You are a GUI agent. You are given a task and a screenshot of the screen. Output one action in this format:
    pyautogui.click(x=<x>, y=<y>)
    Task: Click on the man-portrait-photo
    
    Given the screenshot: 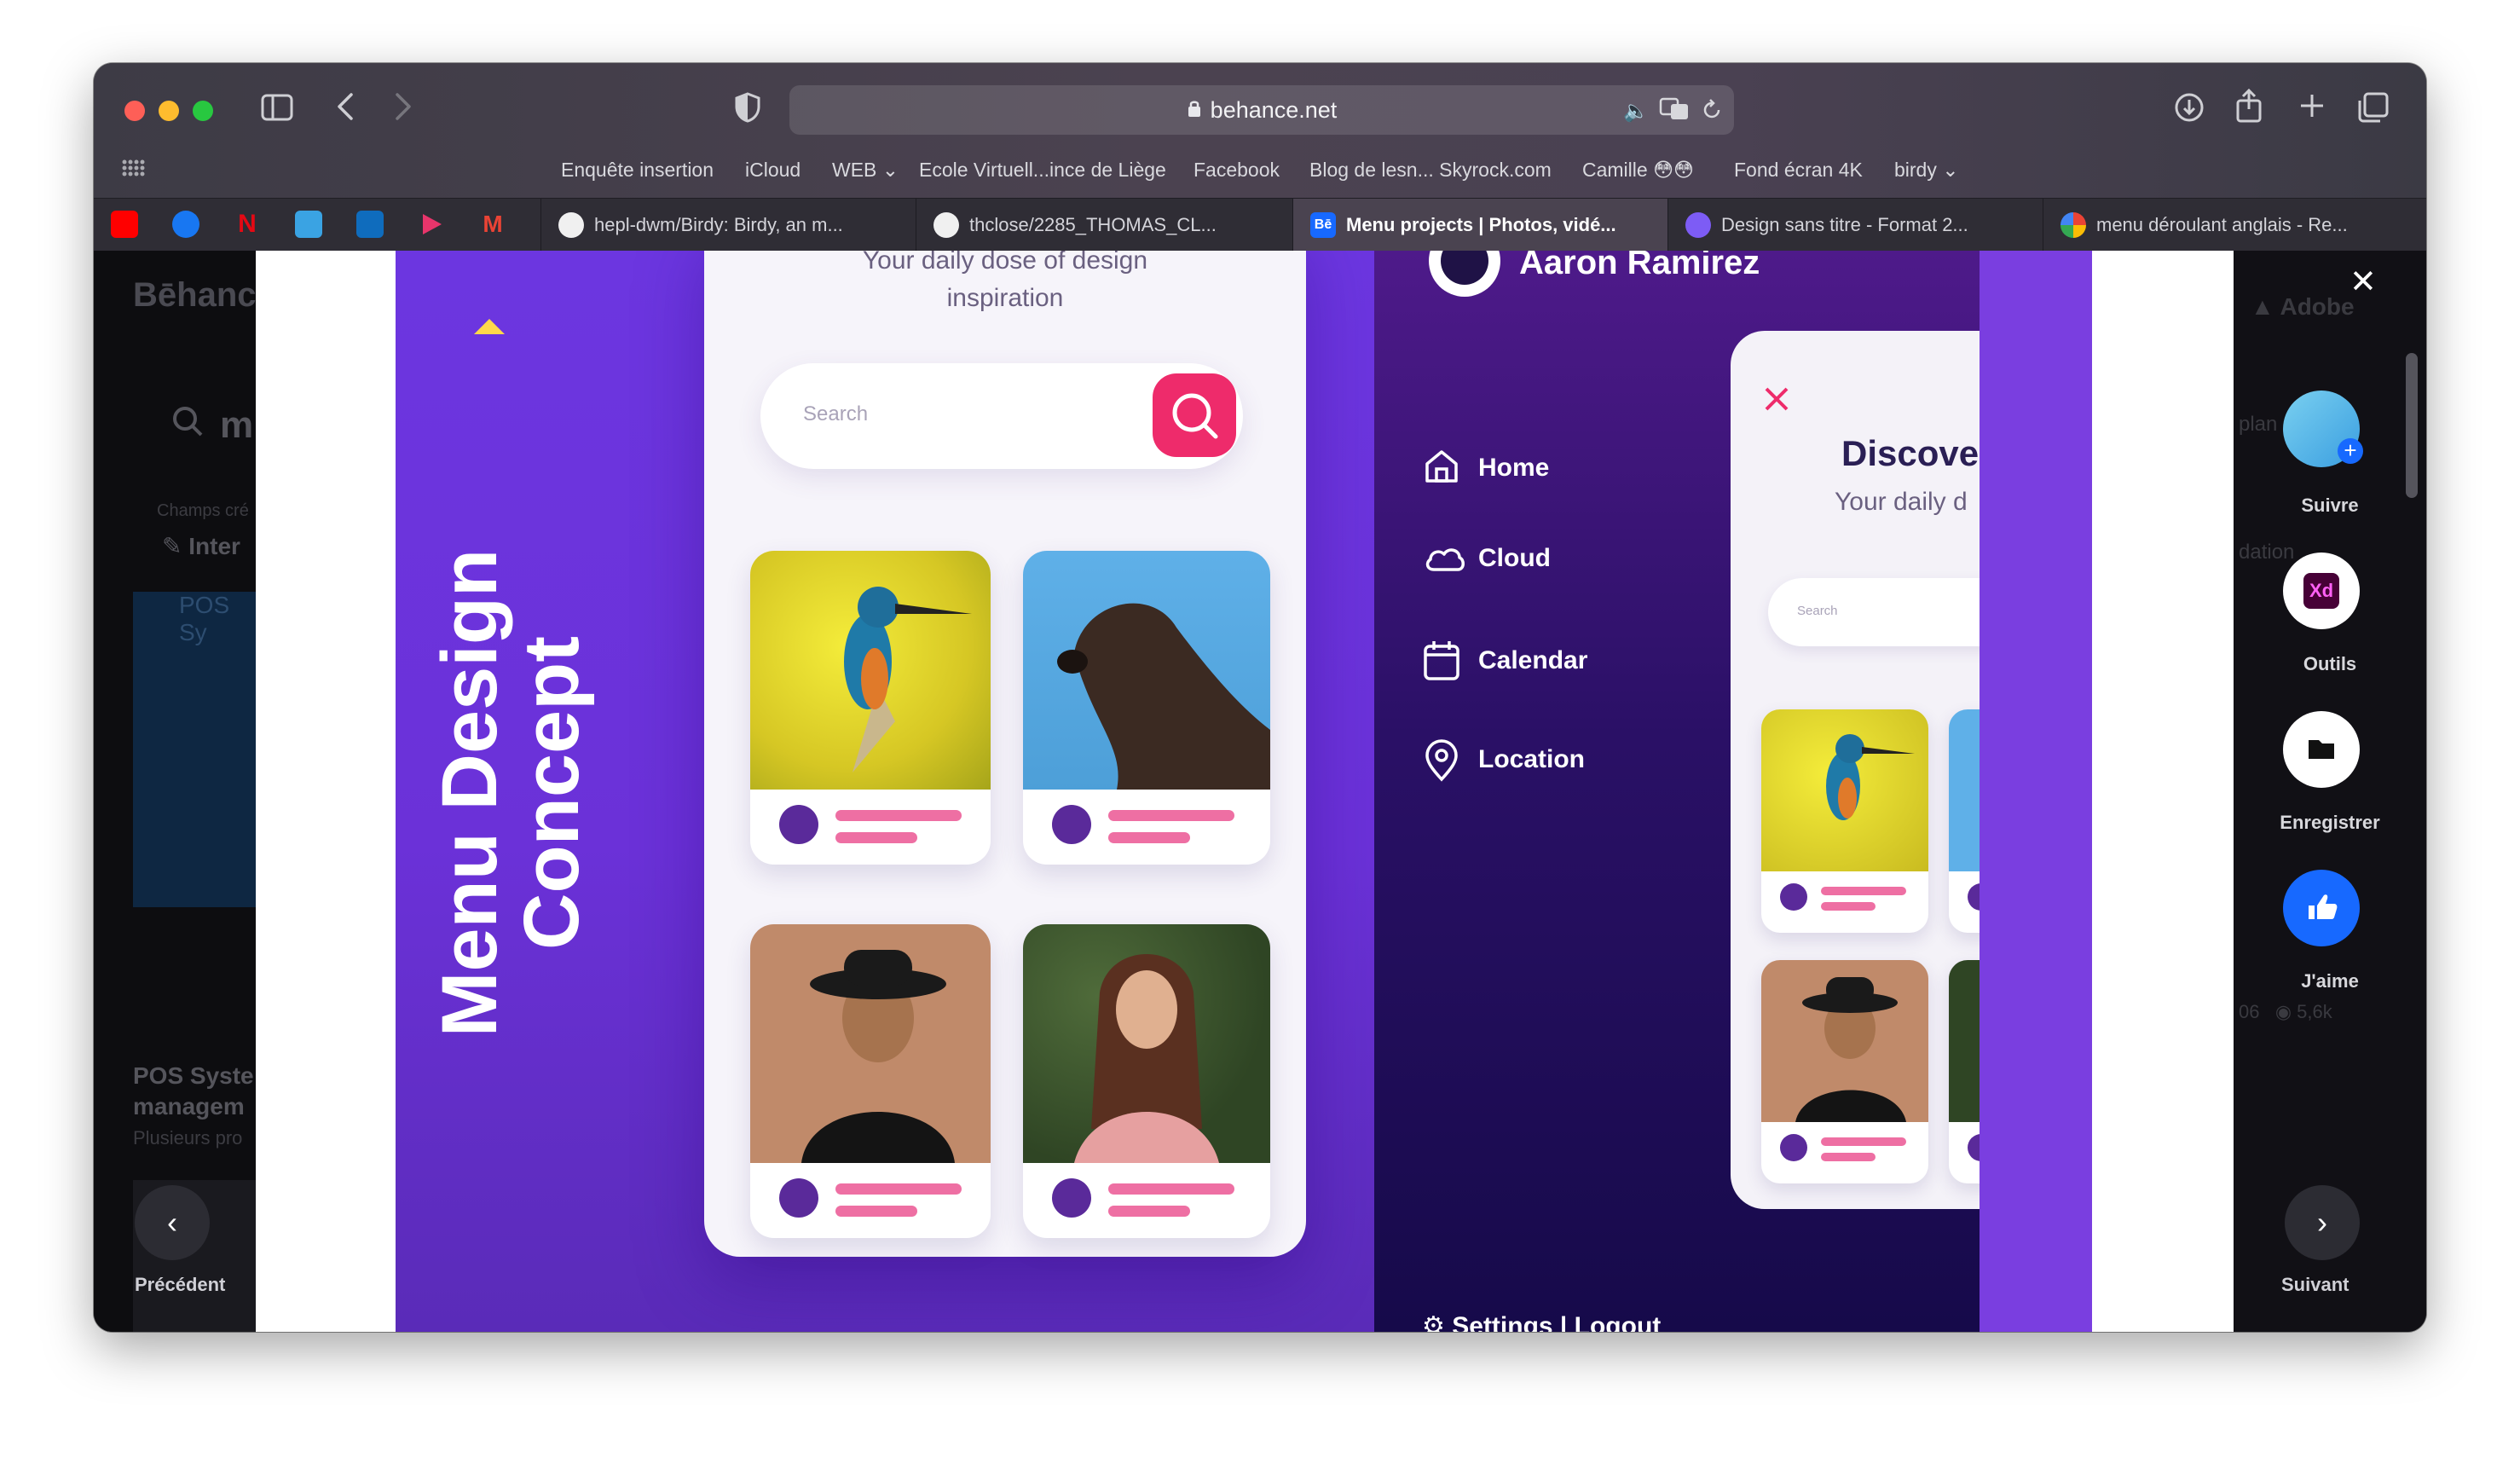 What is the action you would take?
    pyautogui.click(x=1844, y=1041)
    